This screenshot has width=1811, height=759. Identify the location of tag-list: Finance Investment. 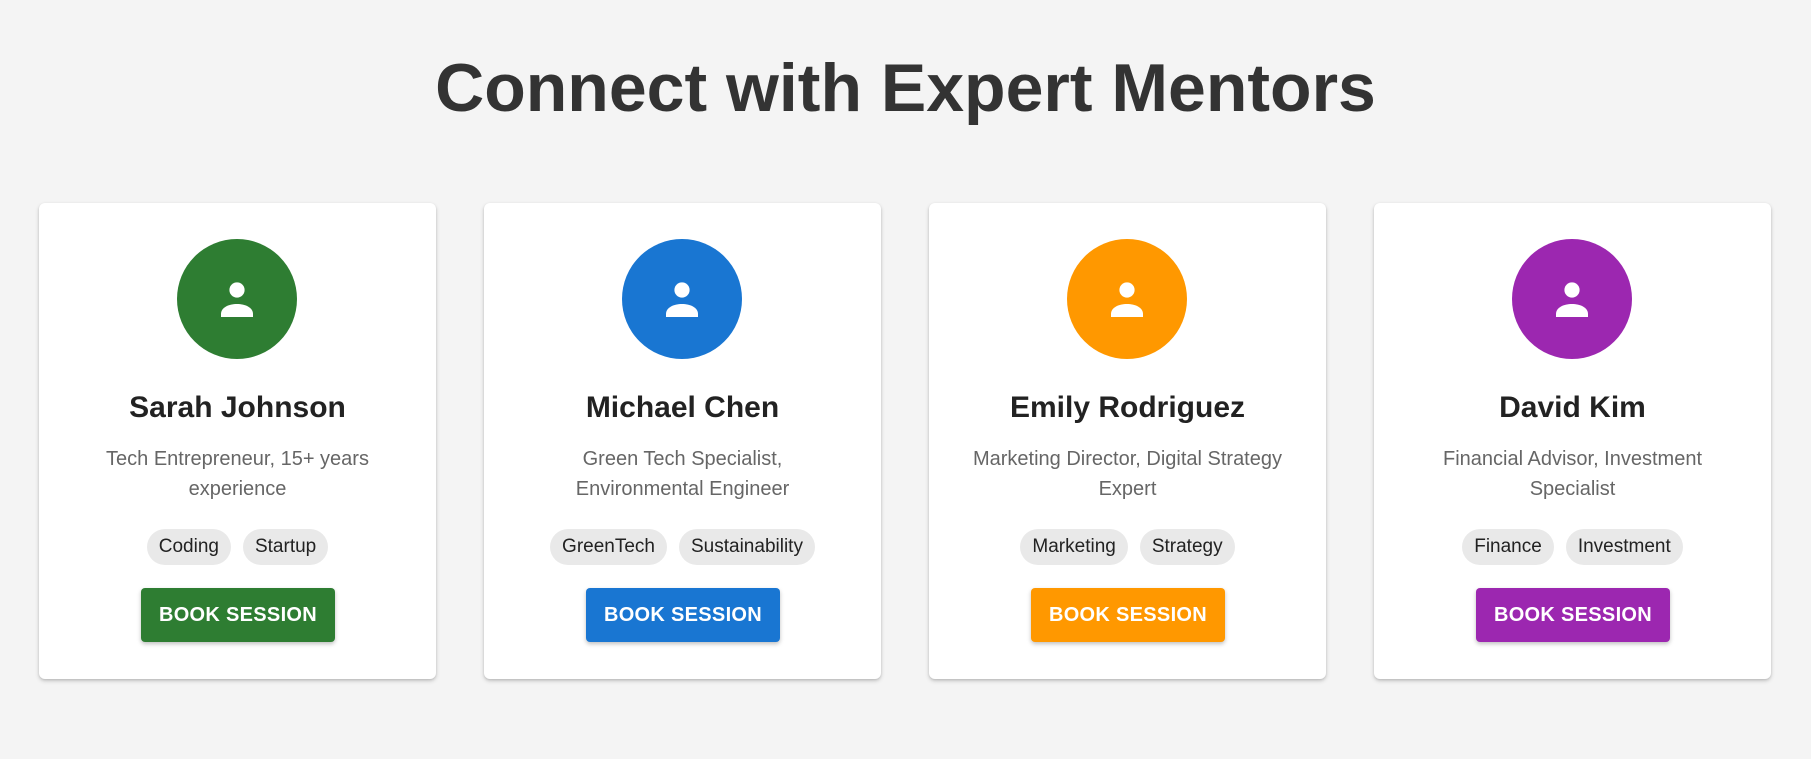
(1572, 547).